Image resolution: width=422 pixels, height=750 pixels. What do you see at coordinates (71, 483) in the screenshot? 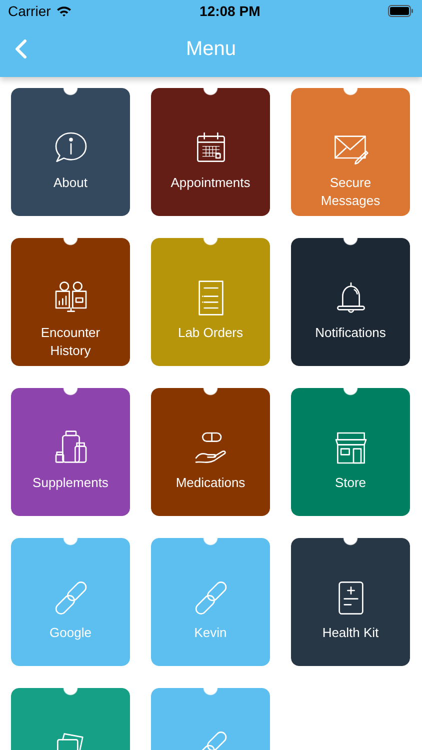
I see `tile-label: Supplements` at bounding box center [71, 483].